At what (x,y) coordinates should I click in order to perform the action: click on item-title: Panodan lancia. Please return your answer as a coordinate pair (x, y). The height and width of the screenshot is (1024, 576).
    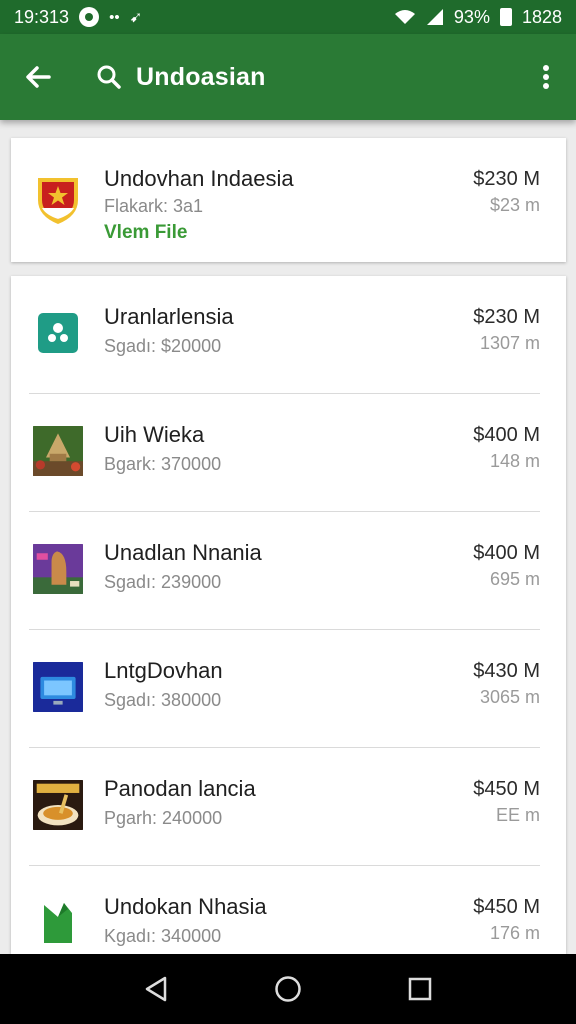
    Looking at the image, I should click on (180, 788).